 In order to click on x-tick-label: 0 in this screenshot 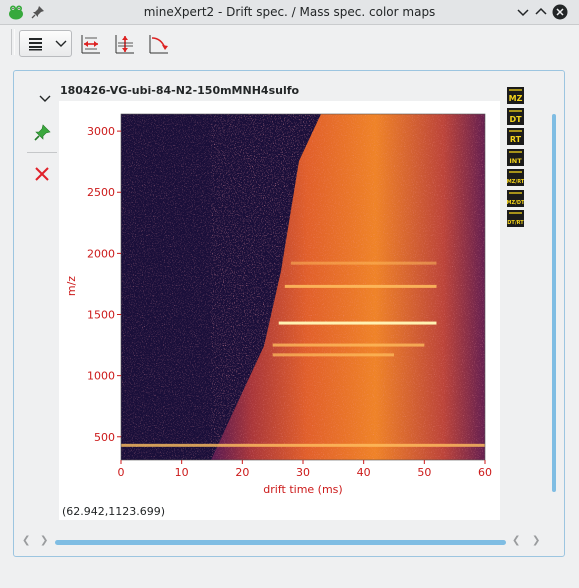, I will do `click(121, 472)`.